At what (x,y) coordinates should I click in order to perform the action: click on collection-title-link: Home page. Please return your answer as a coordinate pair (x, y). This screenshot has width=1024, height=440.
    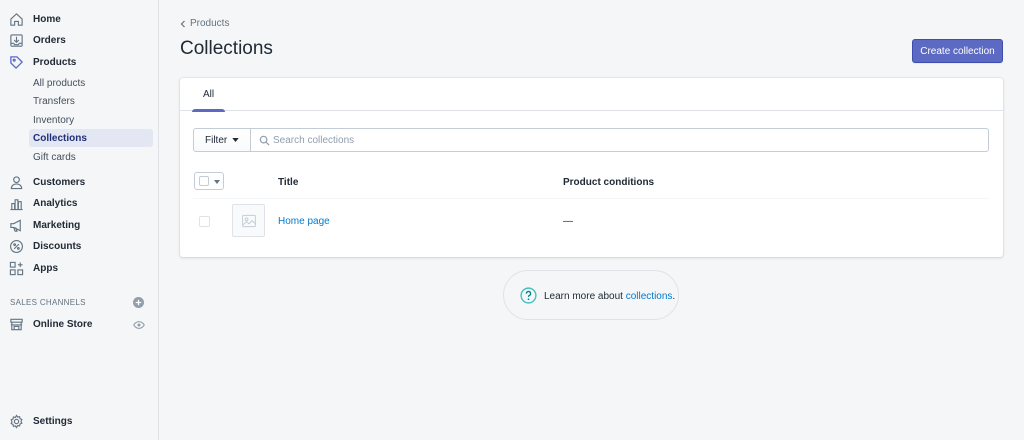
    Looking at the image, I should click on (304, 221).